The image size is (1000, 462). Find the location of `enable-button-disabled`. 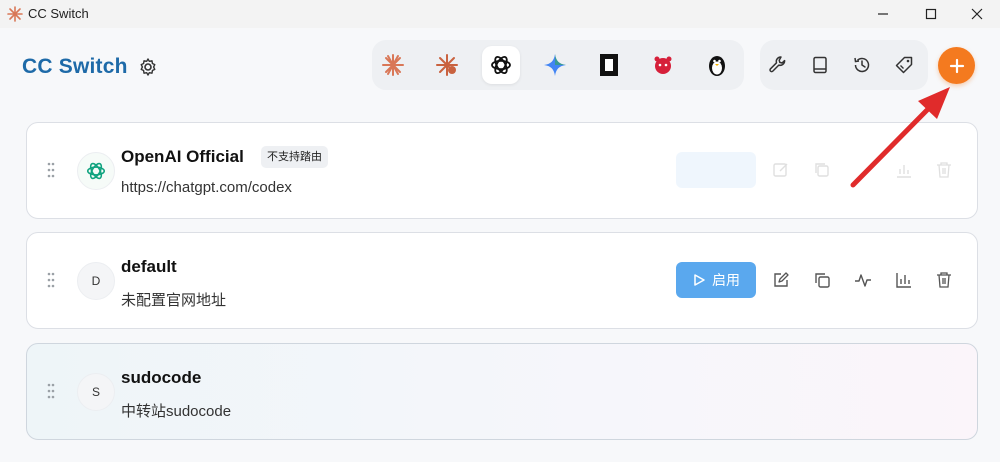

enable-button-disabled is located at coordinates (716, 170).